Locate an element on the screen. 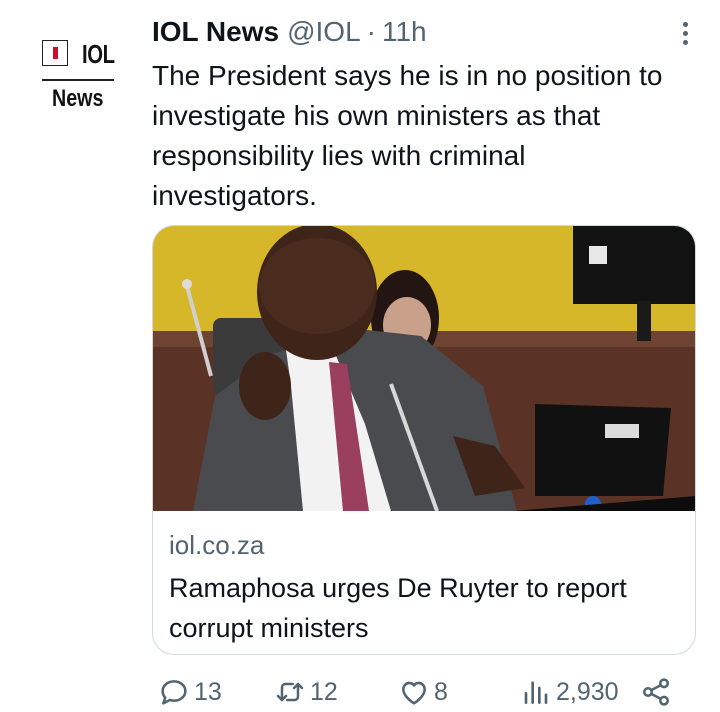 The height and width of the screenshot is (712, 720). avatar: IOL News is located at coordinates (78, 68).